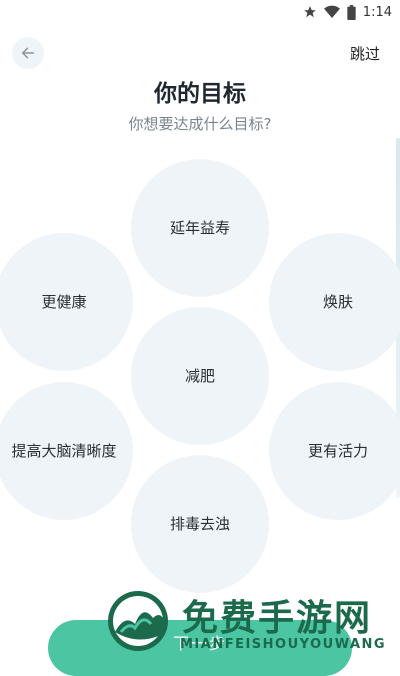  What do you see at coordinates (337, 450) in the screenshot?
I see `goal-label: 更有活力` at bounding box center [337, 450].